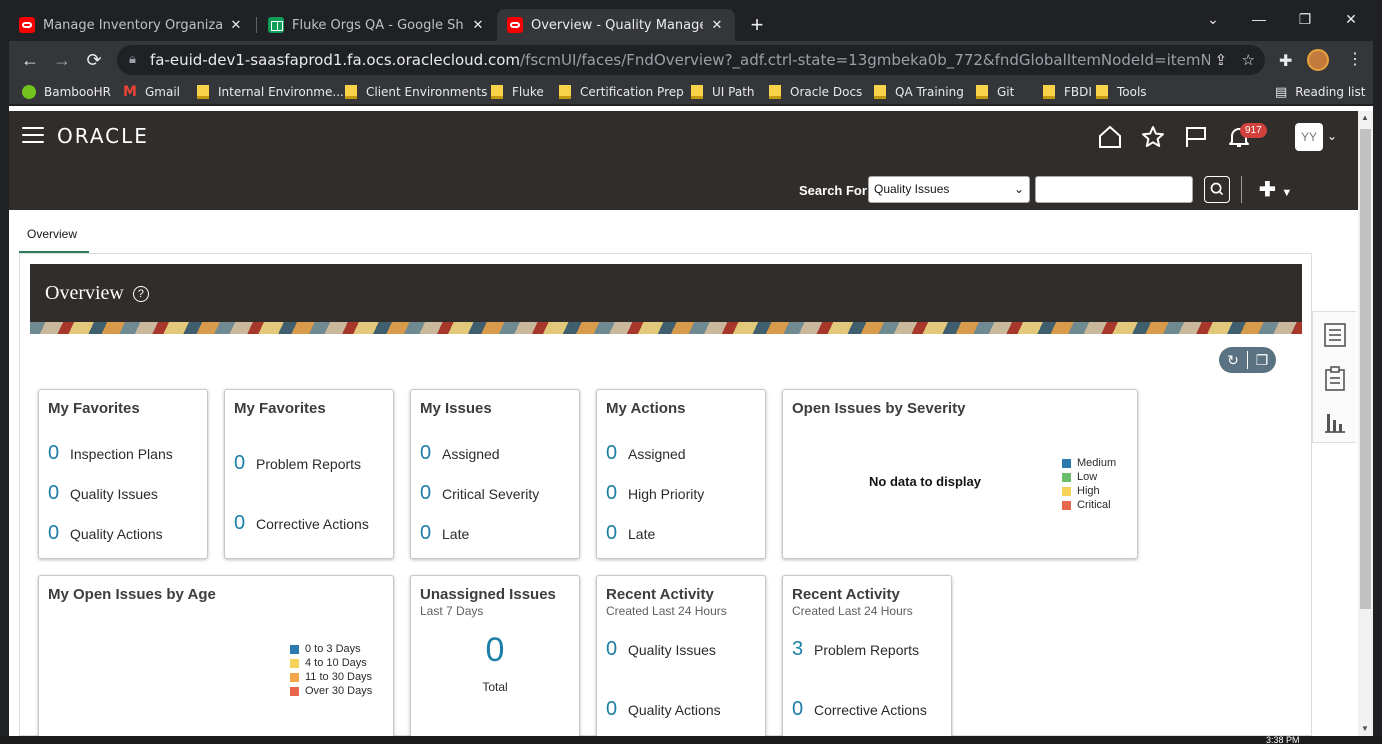  I want to click on list-item: 0 Critical Severity, so click(479, 493).